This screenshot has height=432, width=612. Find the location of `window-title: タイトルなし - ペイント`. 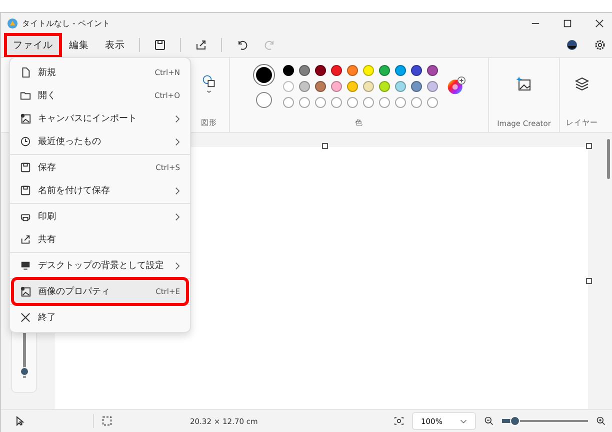

window-title: タイトルなし - ペイント is located at coordinates (66, 23).